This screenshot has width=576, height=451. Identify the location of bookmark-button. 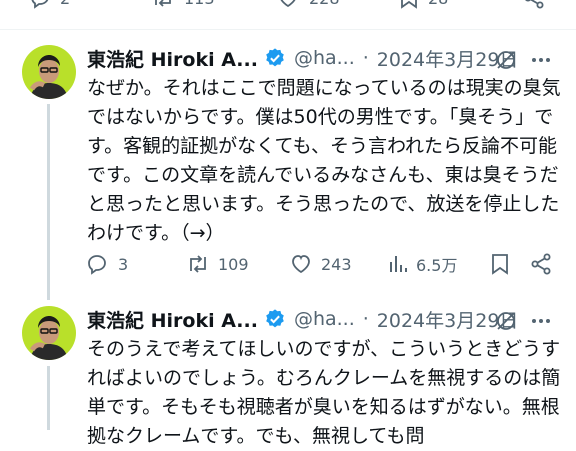
(500, 264).